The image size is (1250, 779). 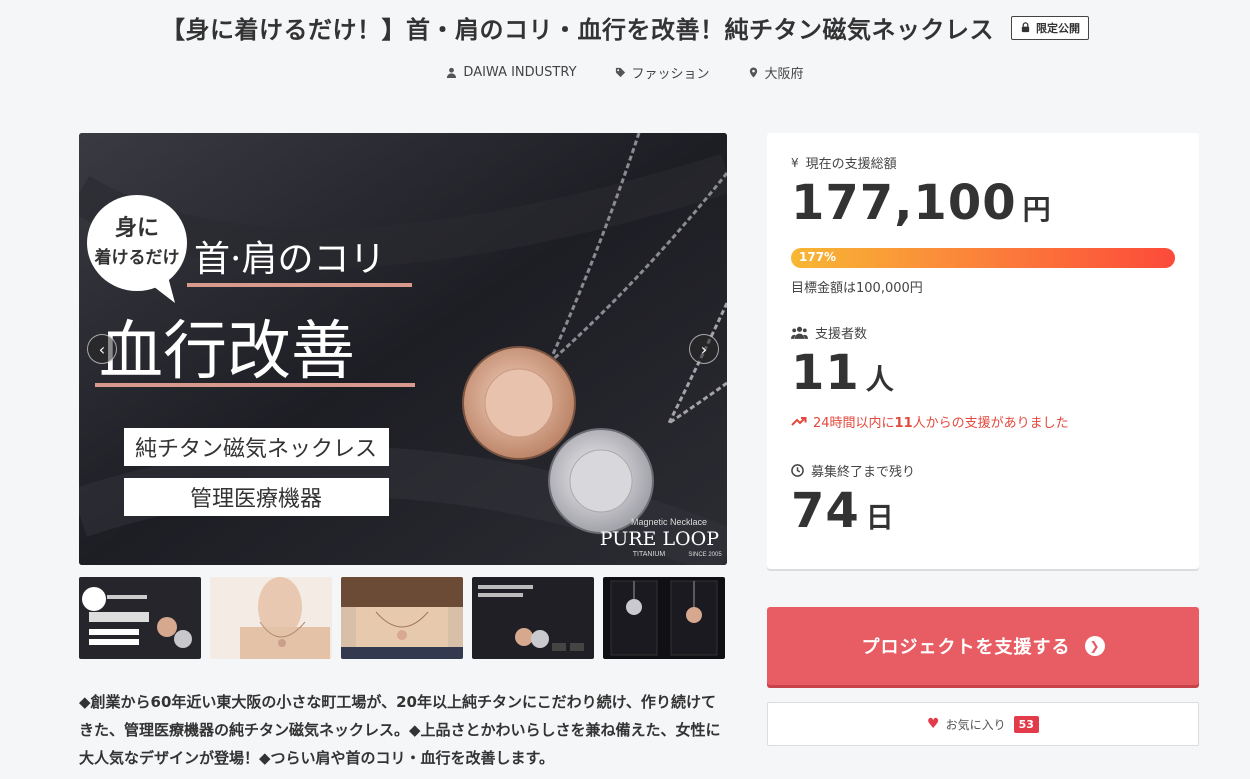 I want to click on supporters-unit: 人, so click(x=879, y=379).